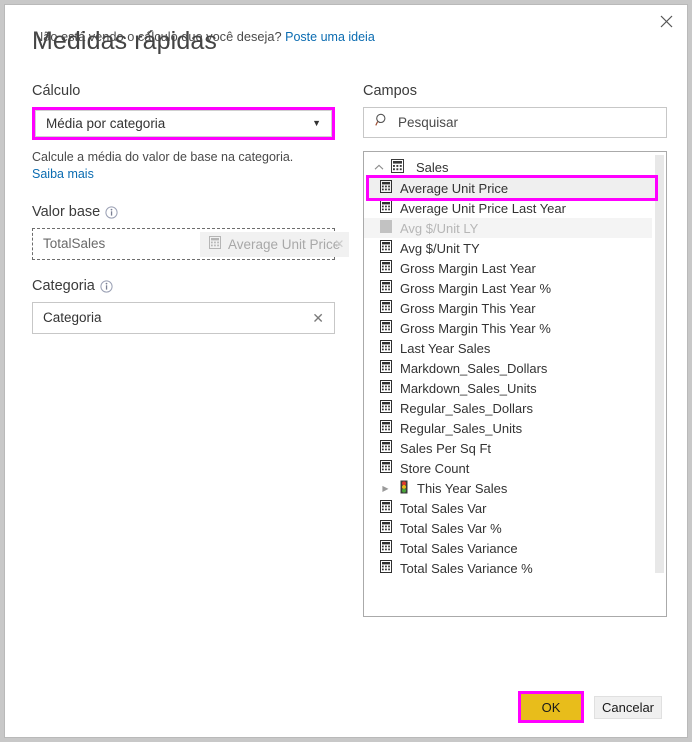  Describe the element at coordinates (461, 428) in the screenshot. I see `field-label: Regular_Sales_Units` at that location.